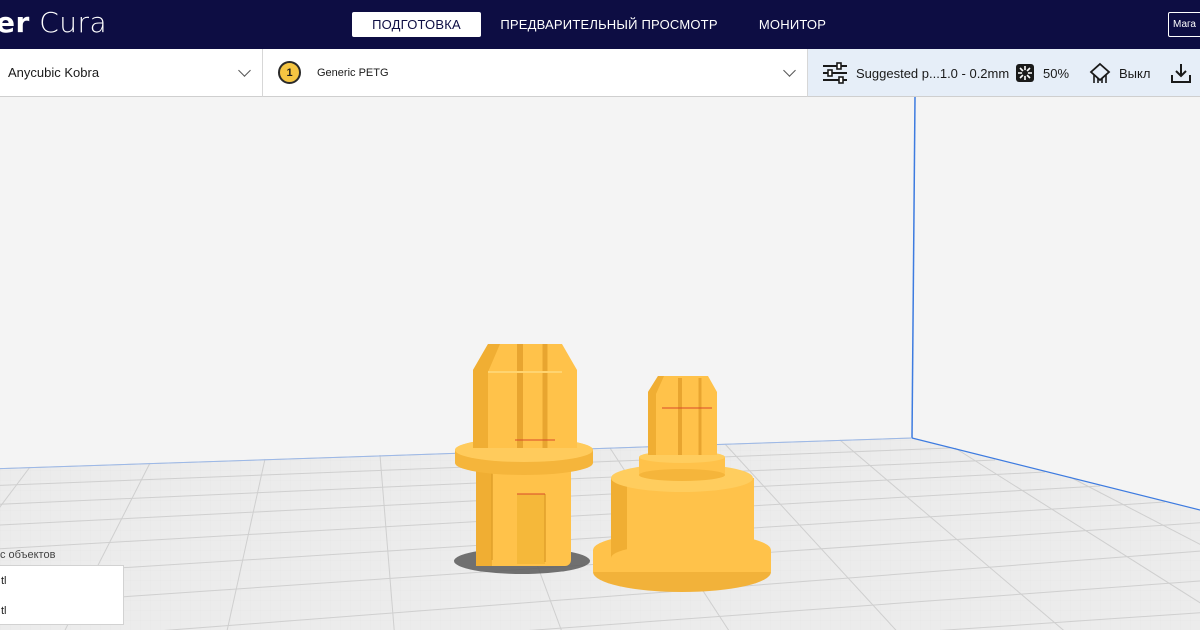  What do you see at coordinates (1135, 73) in the screenshot?
I see `support-label: Выкл` at bounding box center [1135, 73].